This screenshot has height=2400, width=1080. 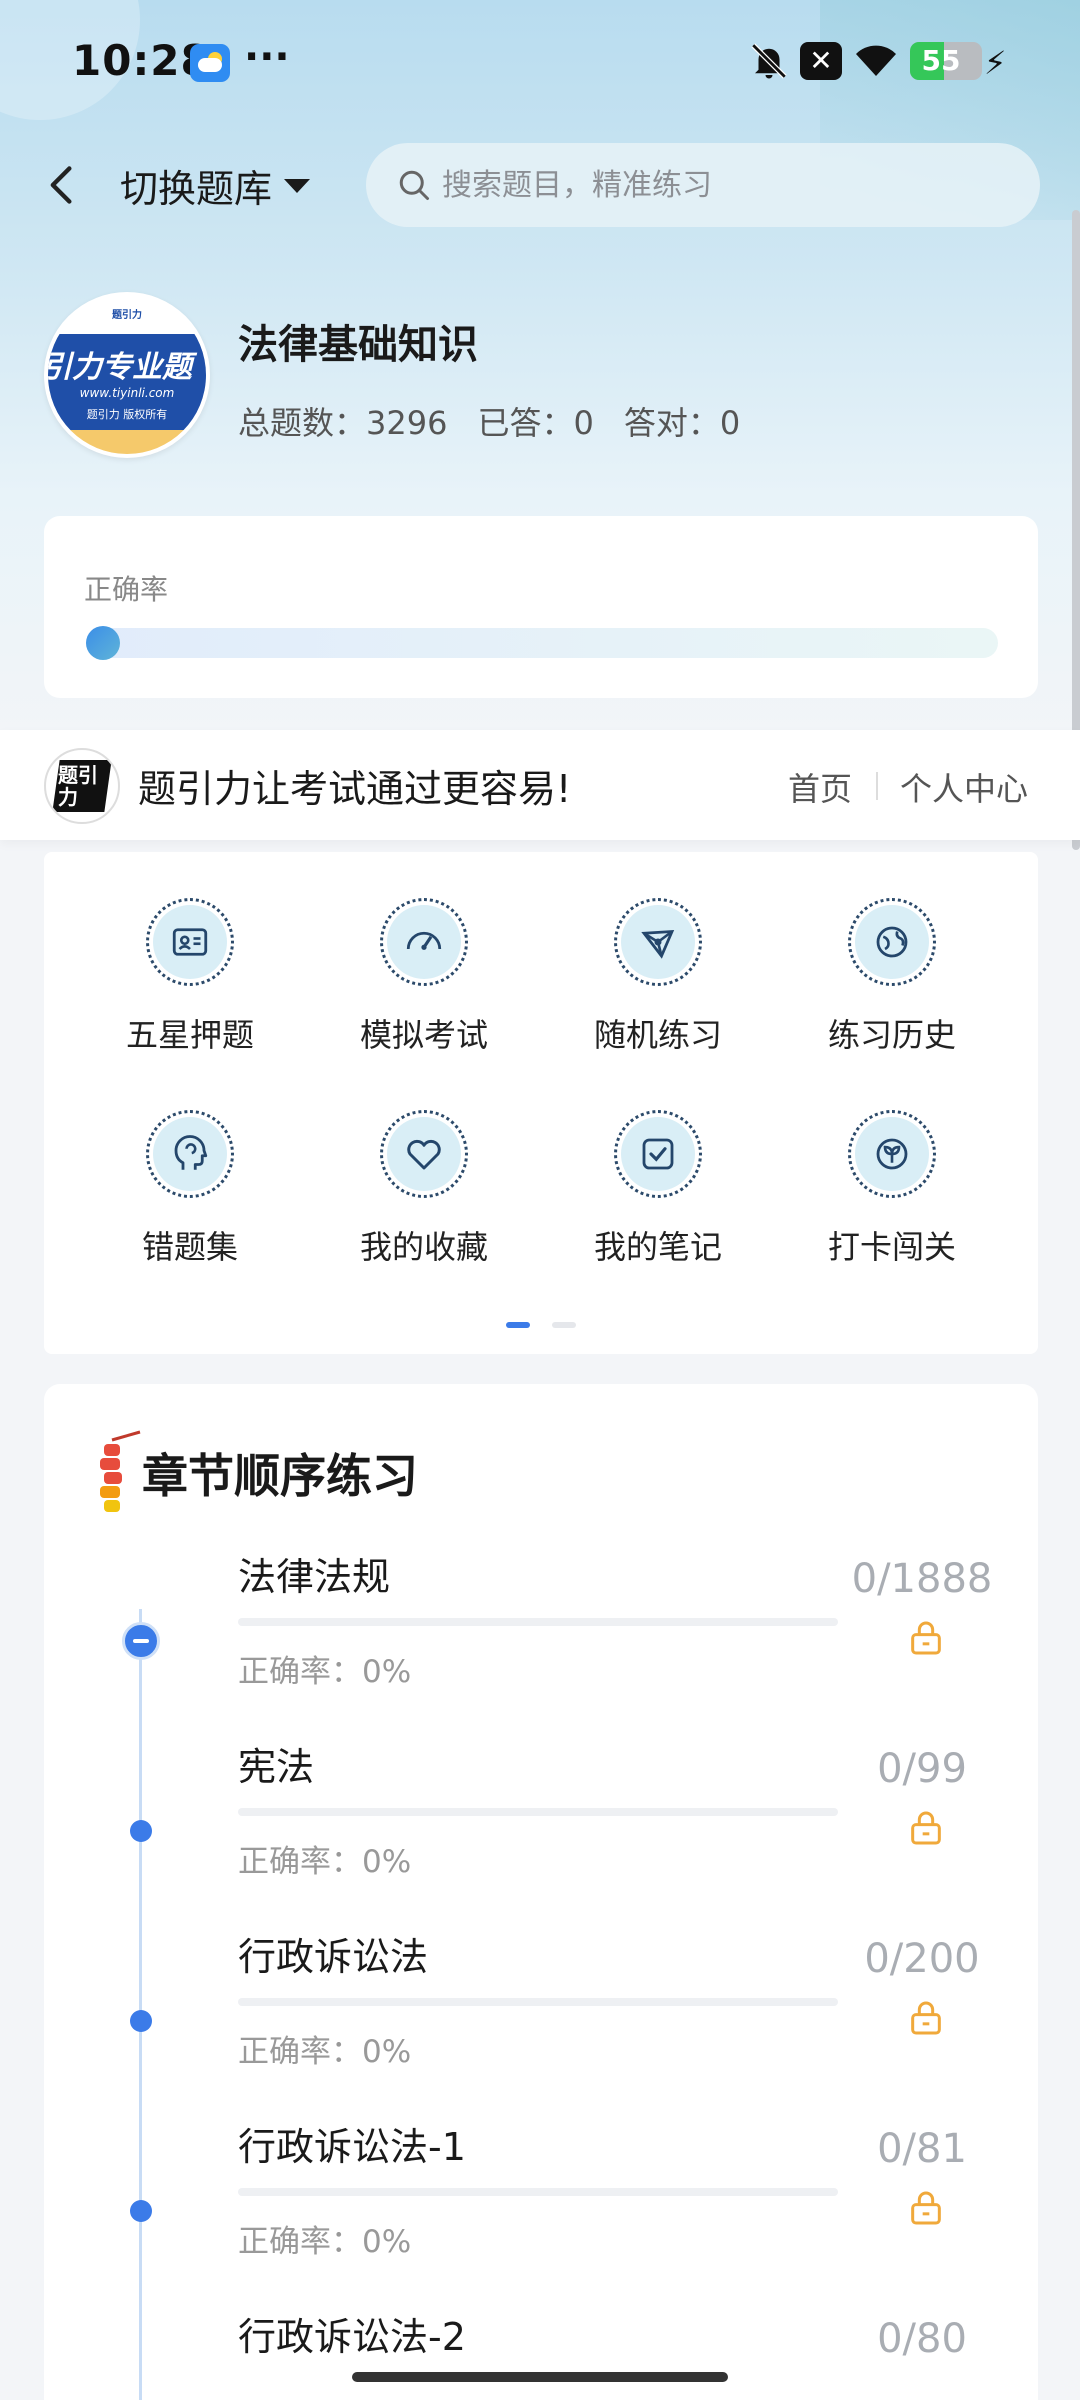 What do you see at coordinates (189, 1247) in the screenshot?
I see `function-label: 错题集` at bounding box center [189, 1247].